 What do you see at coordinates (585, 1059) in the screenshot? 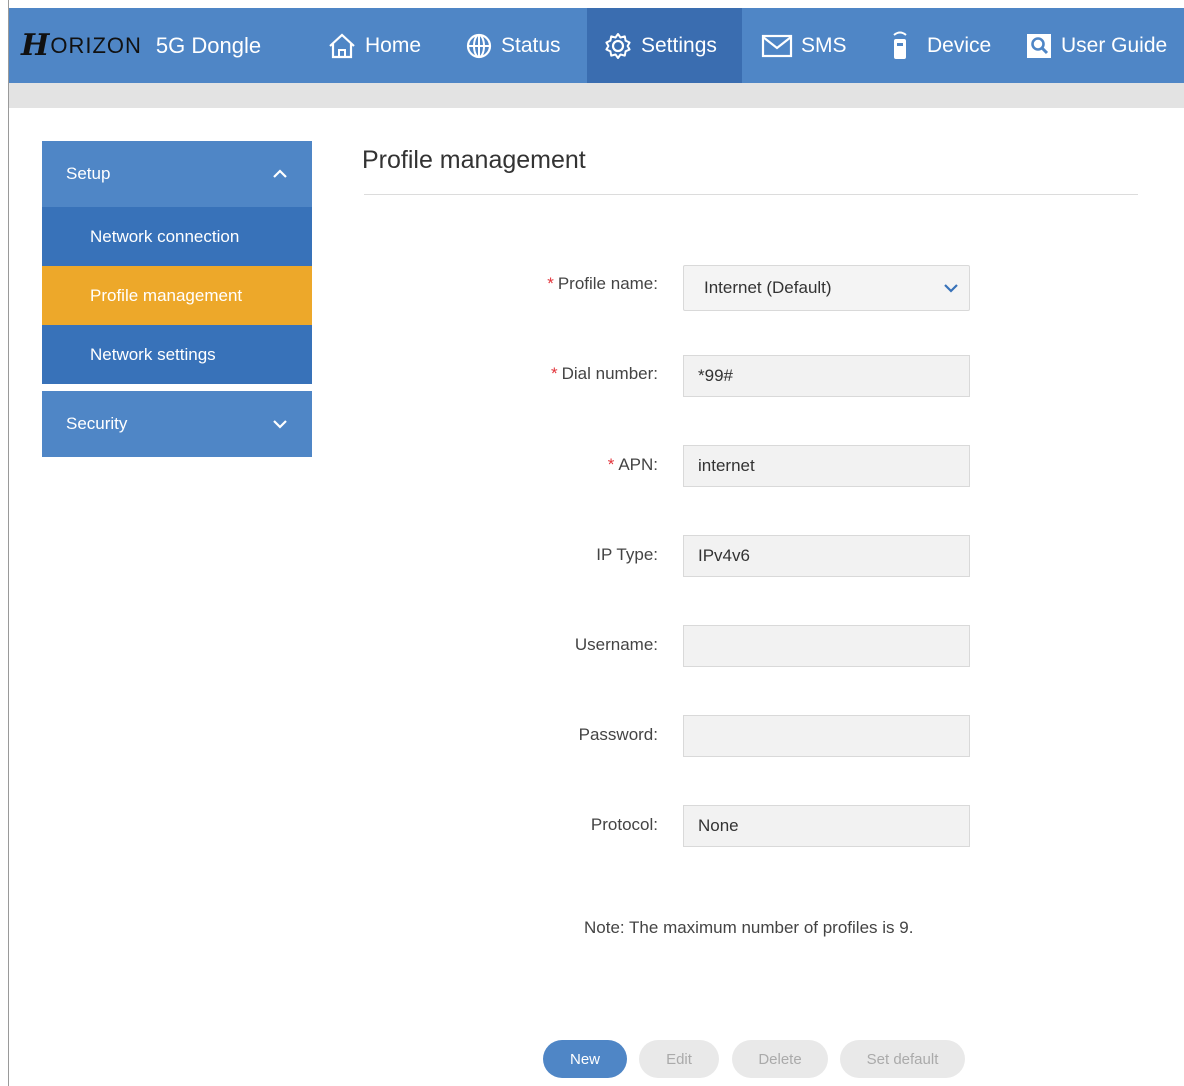
I see `new-button: New` at bounding box center [585, 1059].